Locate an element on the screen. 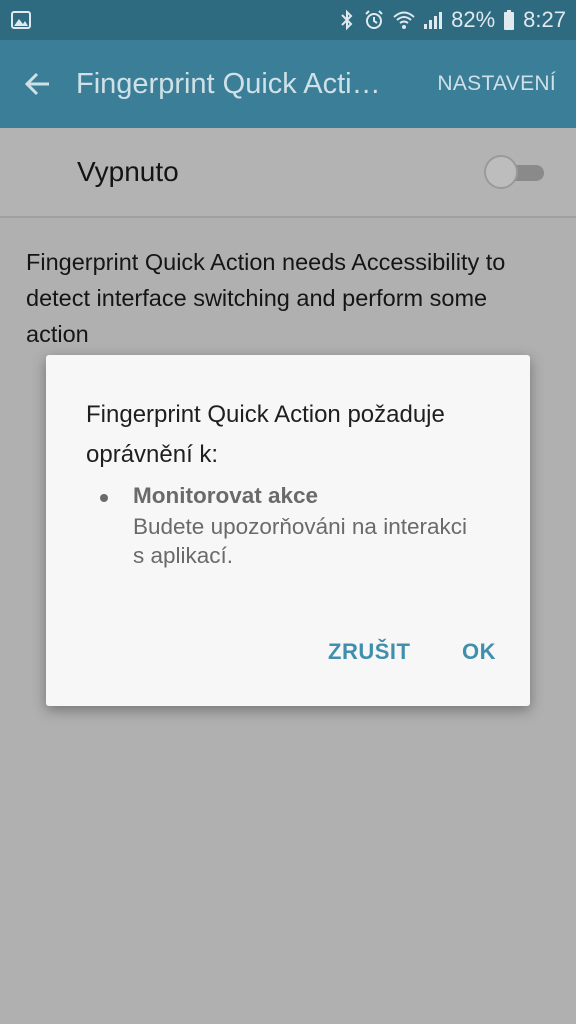  signal-icon is located at coordinates (433, 20).